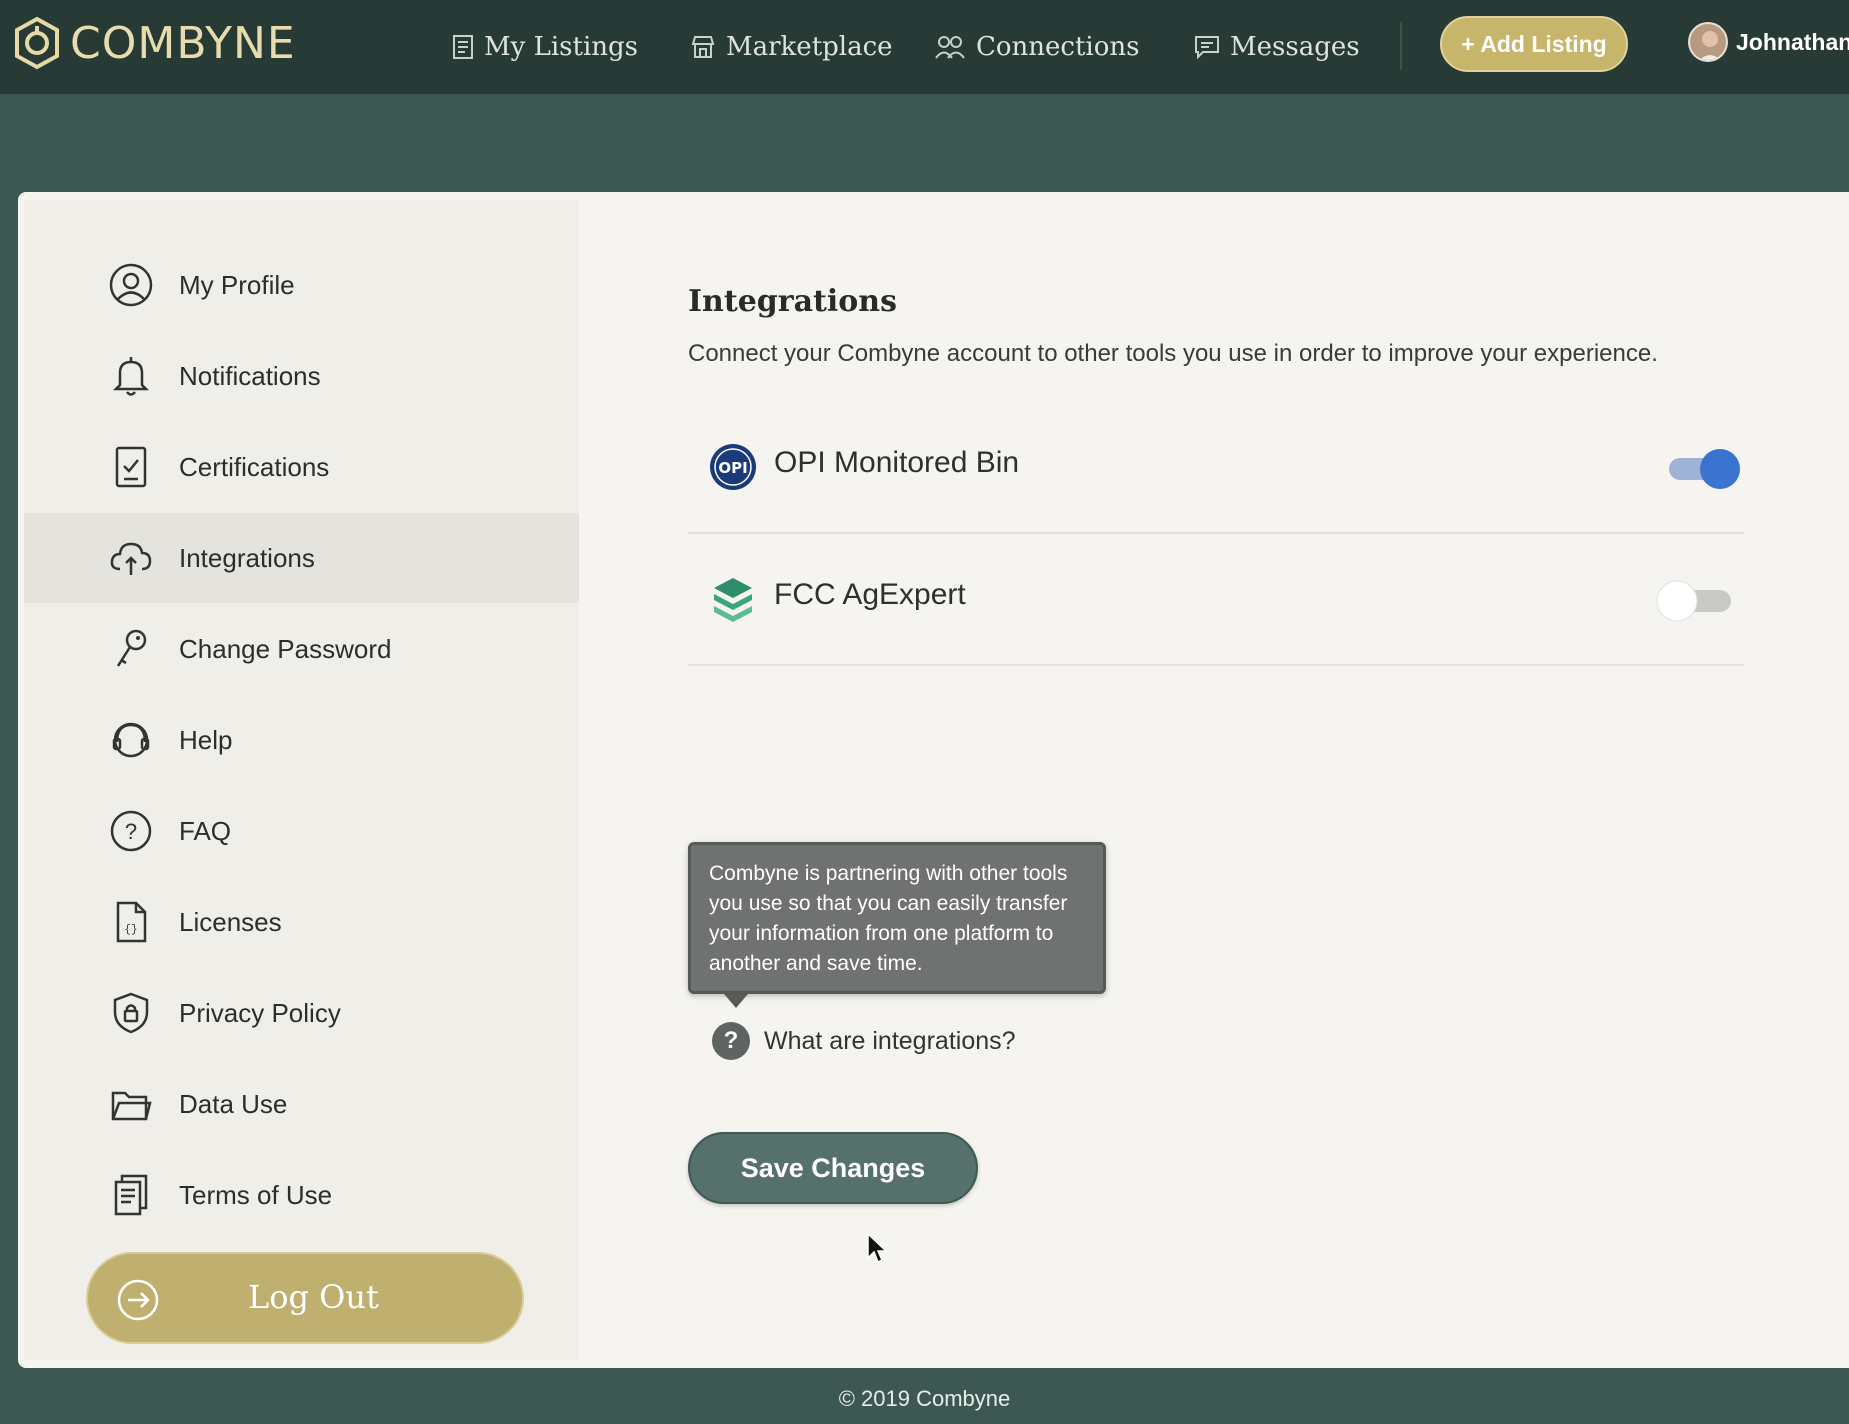 The width and height of the screenshot is (1849, 1424). I want to click on sidebar-item-notifications: Notifications, so click(301, 376).